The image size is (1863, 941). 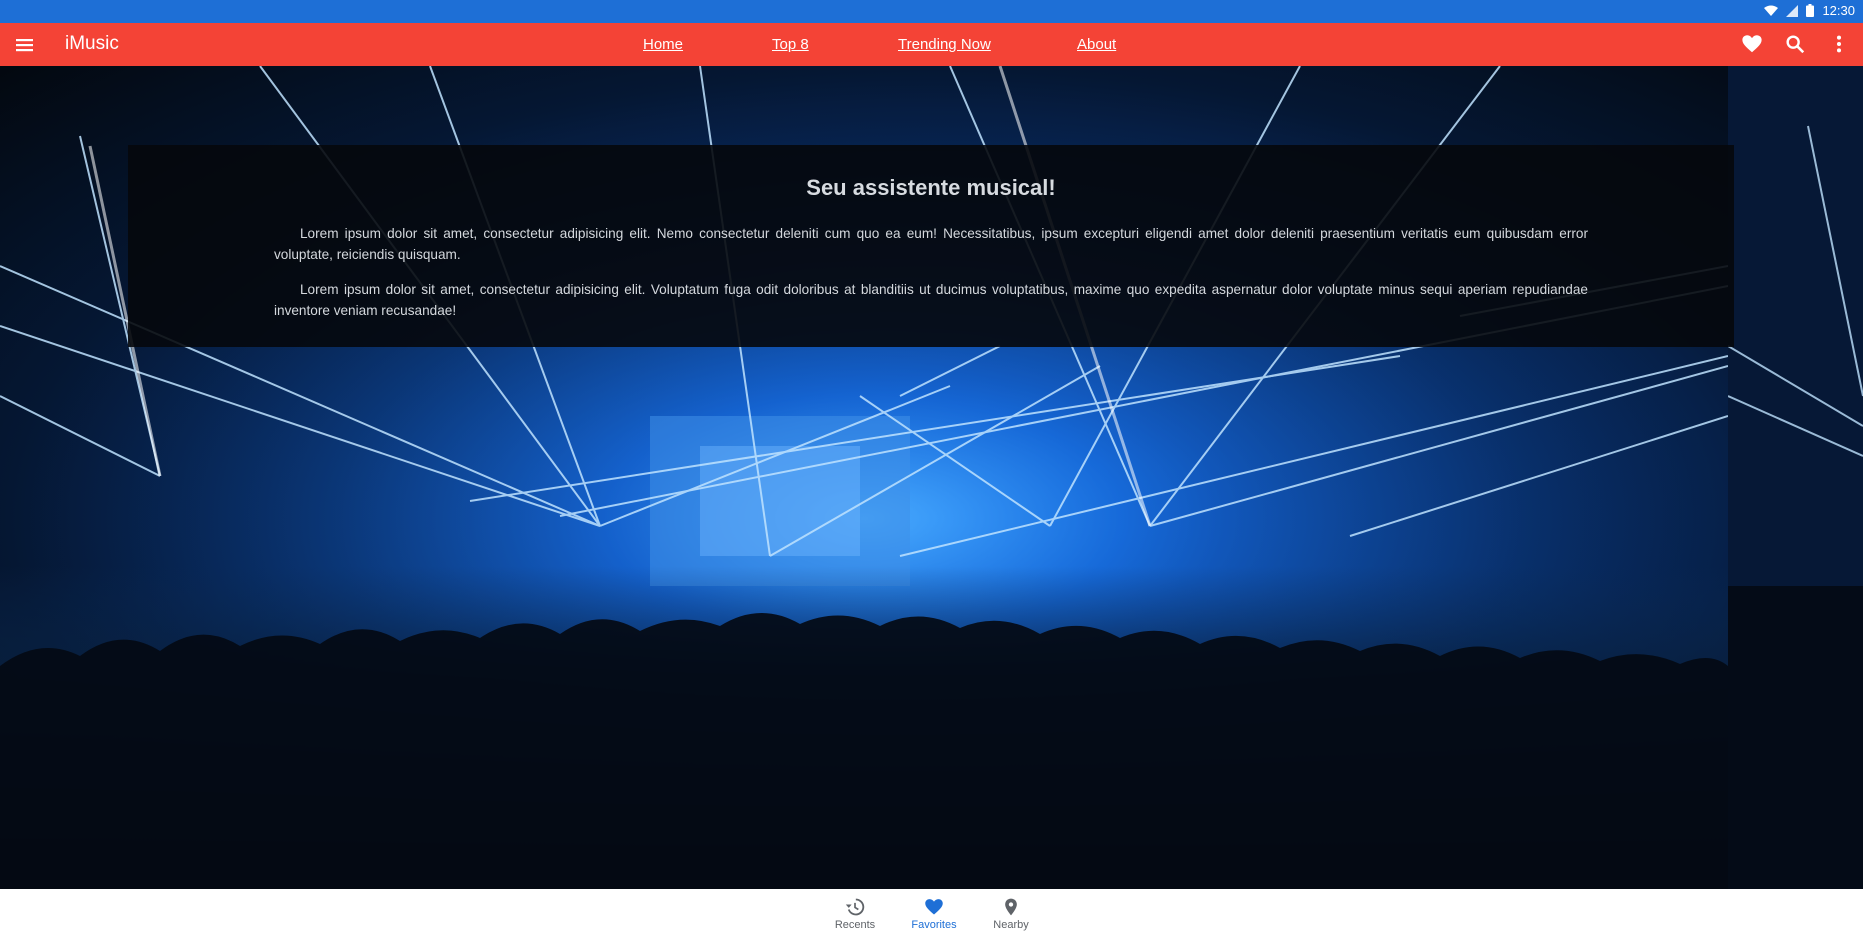 What do you see at coordinates (855, 925) in the screenshot?
I see `bottom-nav-label: Recents` at bounding box center [855, 925].